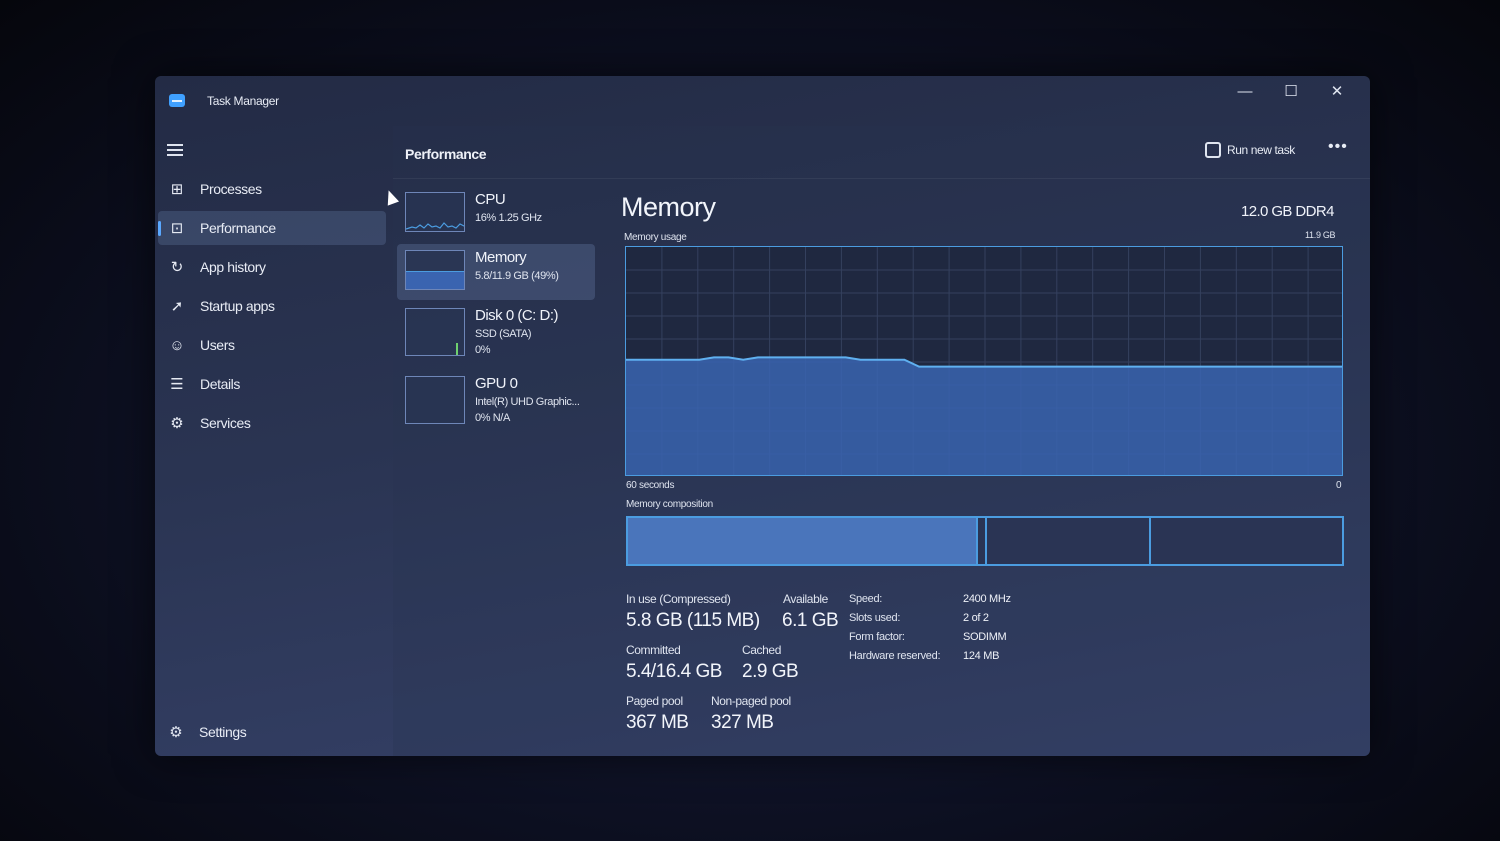 The height and width of the screenshot is (841, 1500). Describe the element at coordinates (810, 620) in the screenshot. I see `available-value: 6.1 GB` at that location.